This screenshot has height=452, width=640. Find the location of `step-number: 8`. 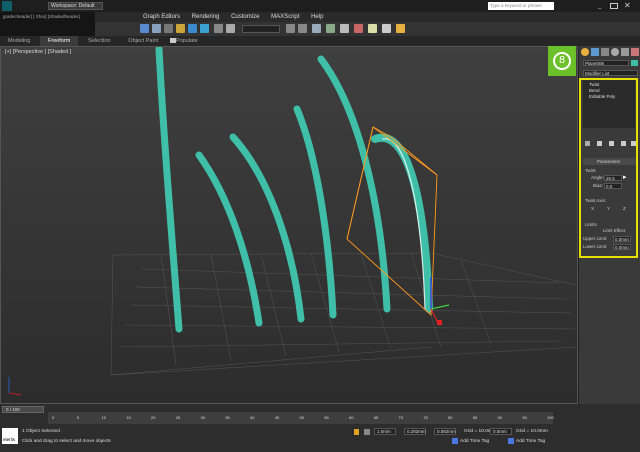

step-number: 8 is located at coordinates (562, 61).